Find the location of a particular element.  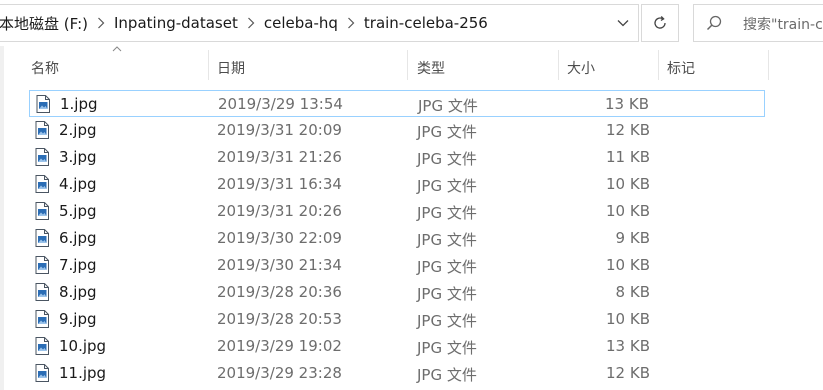

file-row: 5.jpg 2019/3/31 20:26 JPG 文件 10 KB is located at coordinates (397, 211).